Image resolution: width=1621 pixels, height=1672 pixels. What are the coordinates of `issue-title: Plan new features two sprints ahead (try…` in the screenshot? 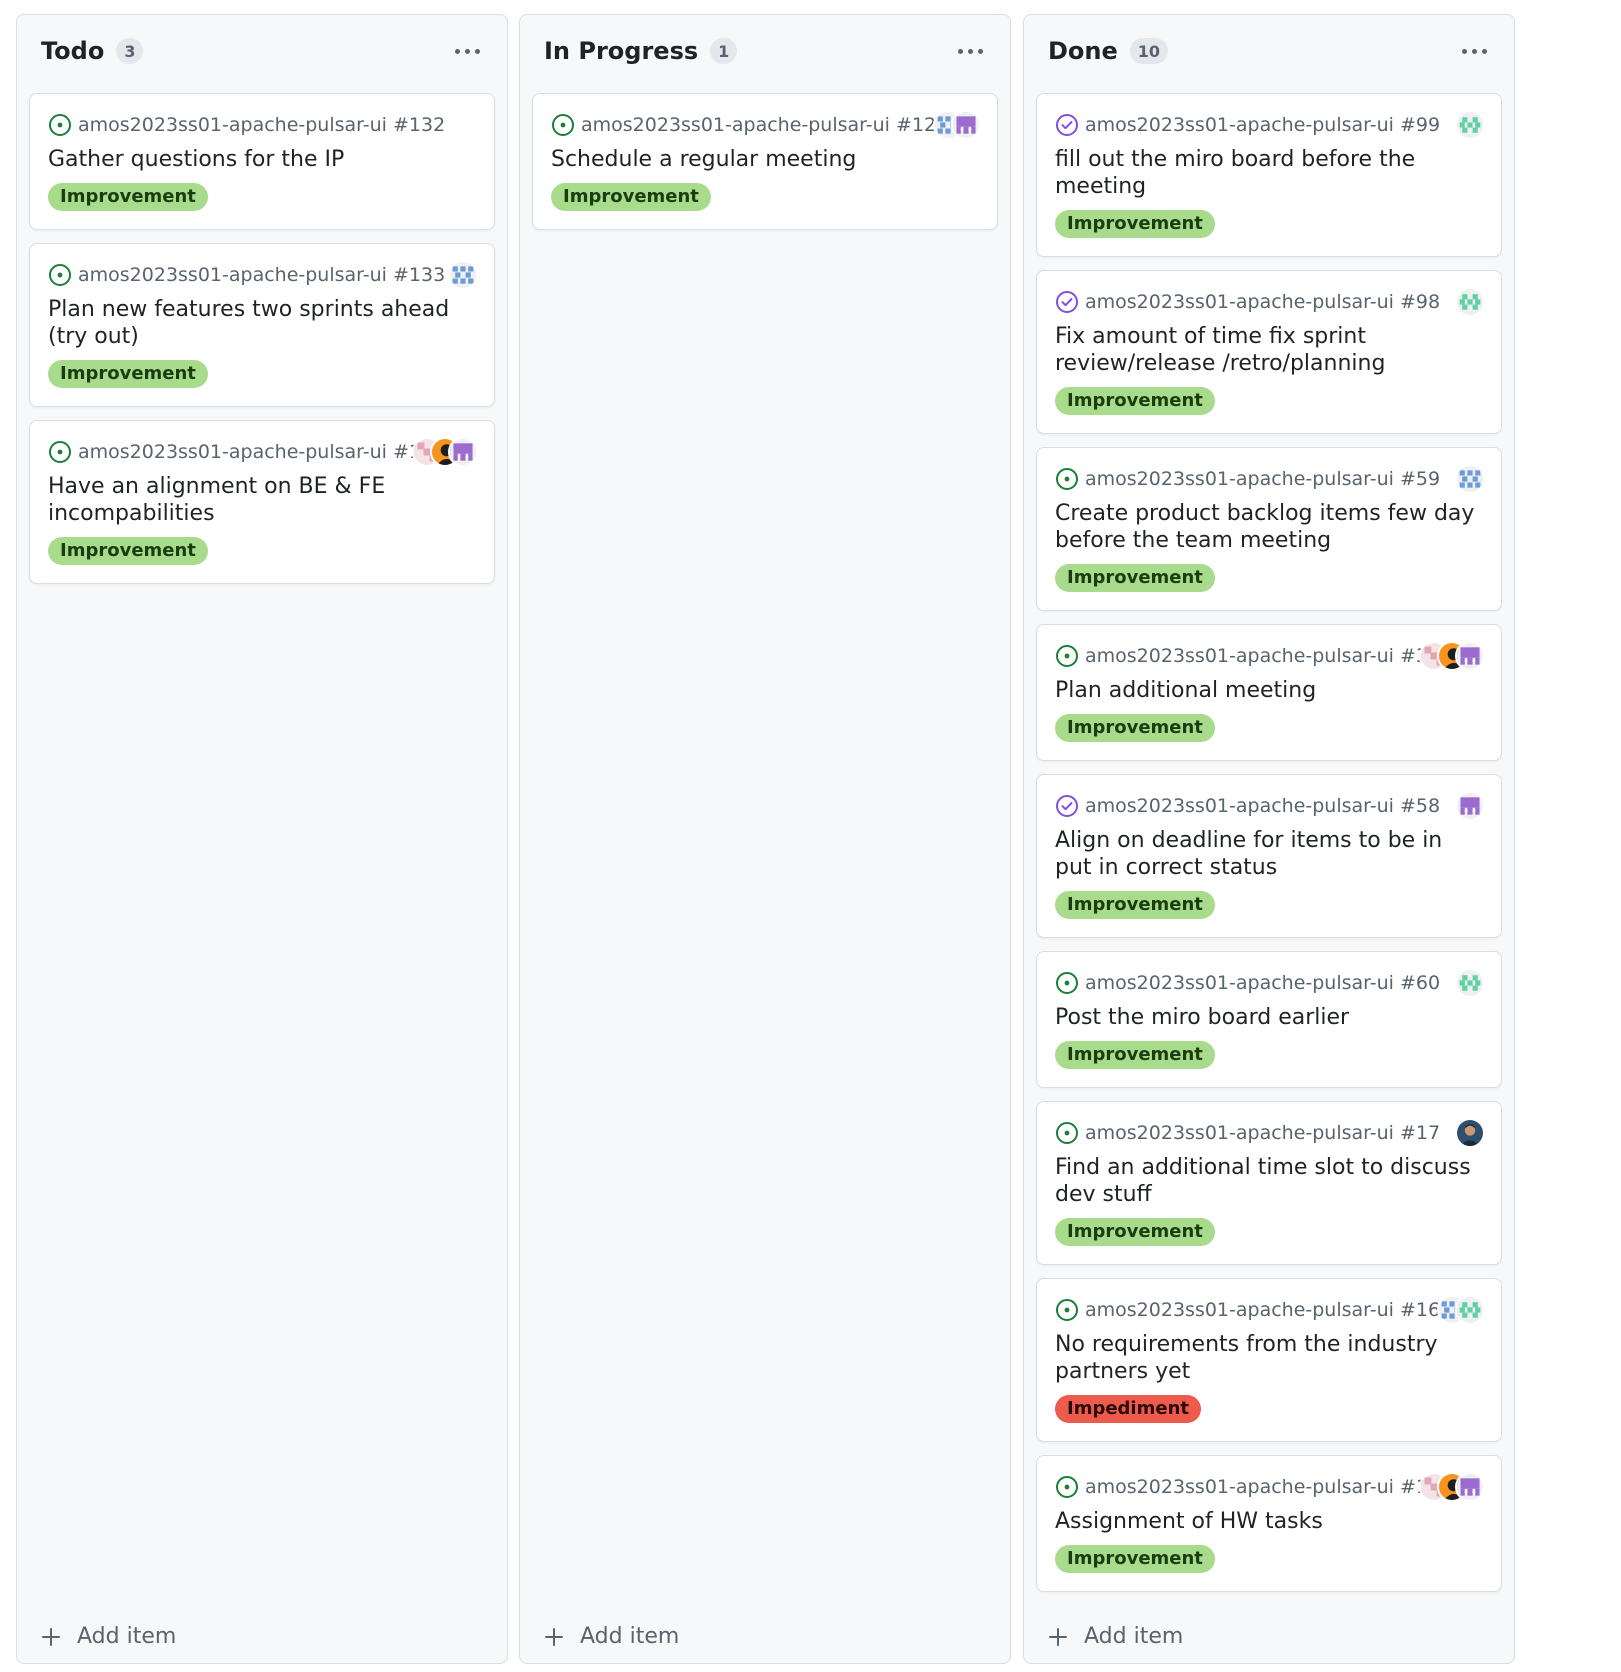 It's located at (262, 323).